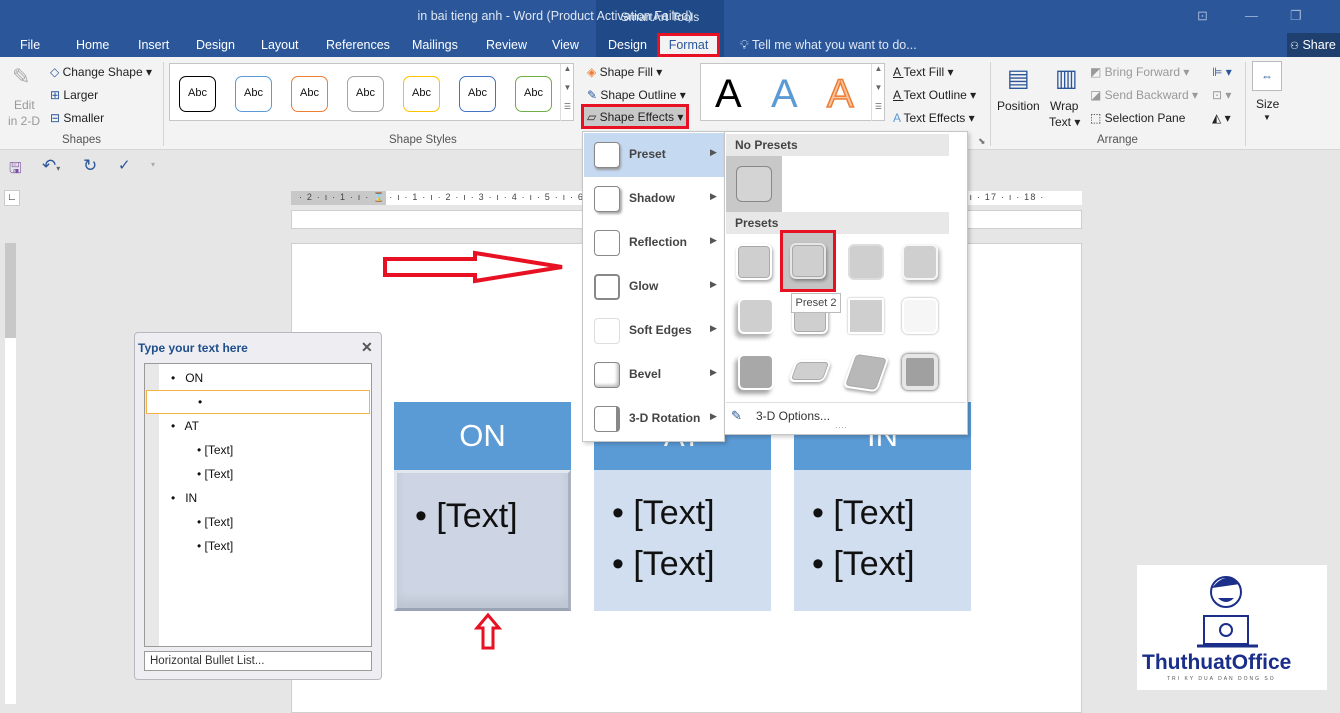  Describe the element at coordinates (124, 165) in the screenshot. I see `spelling-check-icon: ✓` at that location.